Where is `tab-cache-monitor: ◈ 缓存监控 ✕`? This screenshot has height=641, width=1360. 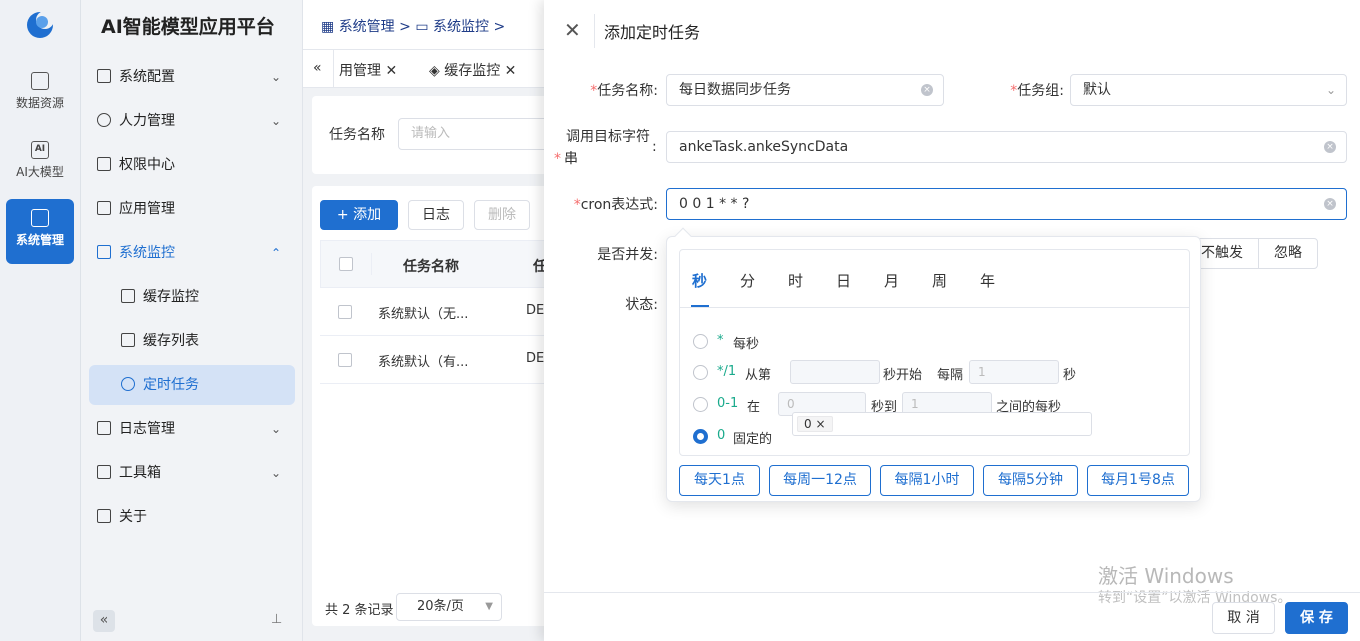 tab-cache-monitor: ◈ 缓存监控 ✕ is located at coordinates (472, 70).